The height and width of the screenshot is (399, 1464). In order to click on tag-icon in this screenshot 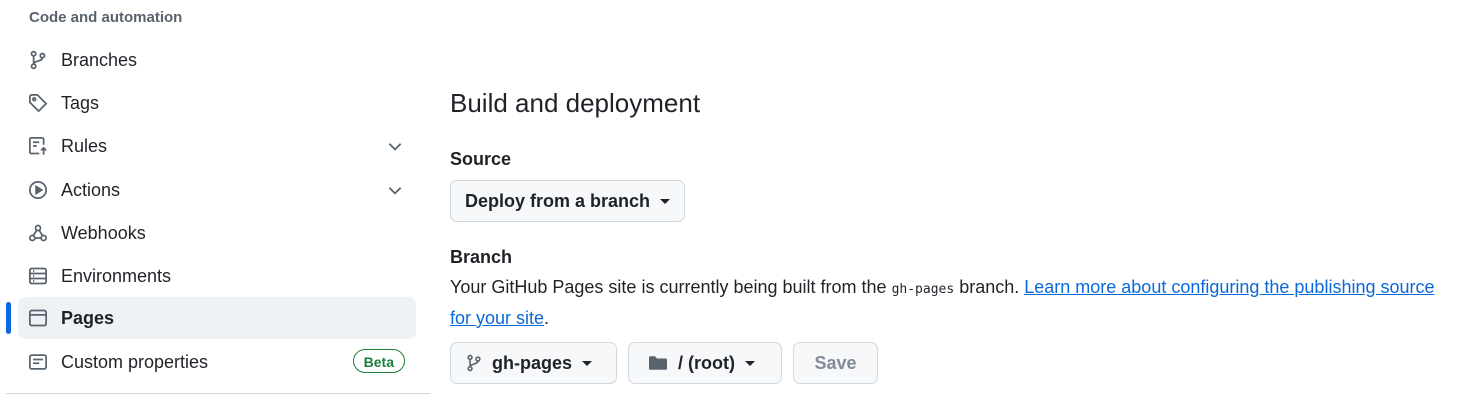, I will do `click(38, 103)`.